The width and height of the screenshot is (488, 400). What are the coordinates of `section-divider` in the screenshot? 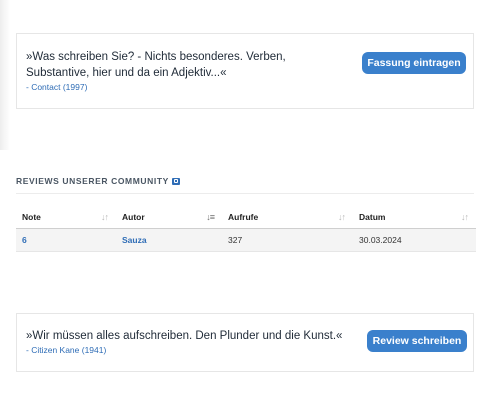 It's located at (245, 193).